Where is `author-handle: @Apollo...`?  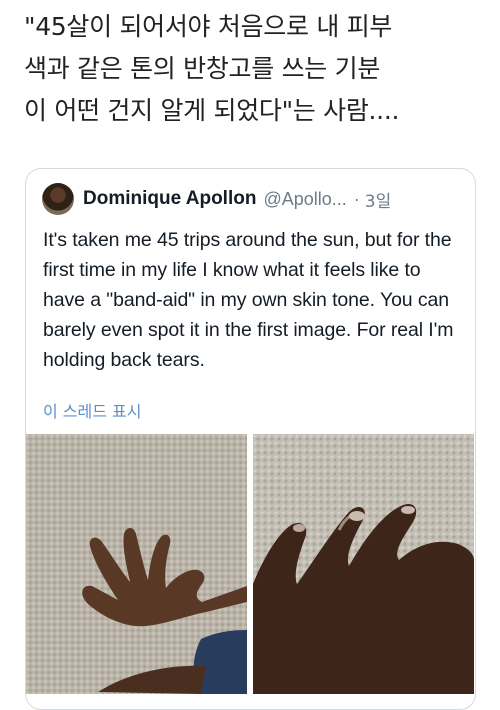
author-handle: @Apollo... is located at coordinates (304, 199).